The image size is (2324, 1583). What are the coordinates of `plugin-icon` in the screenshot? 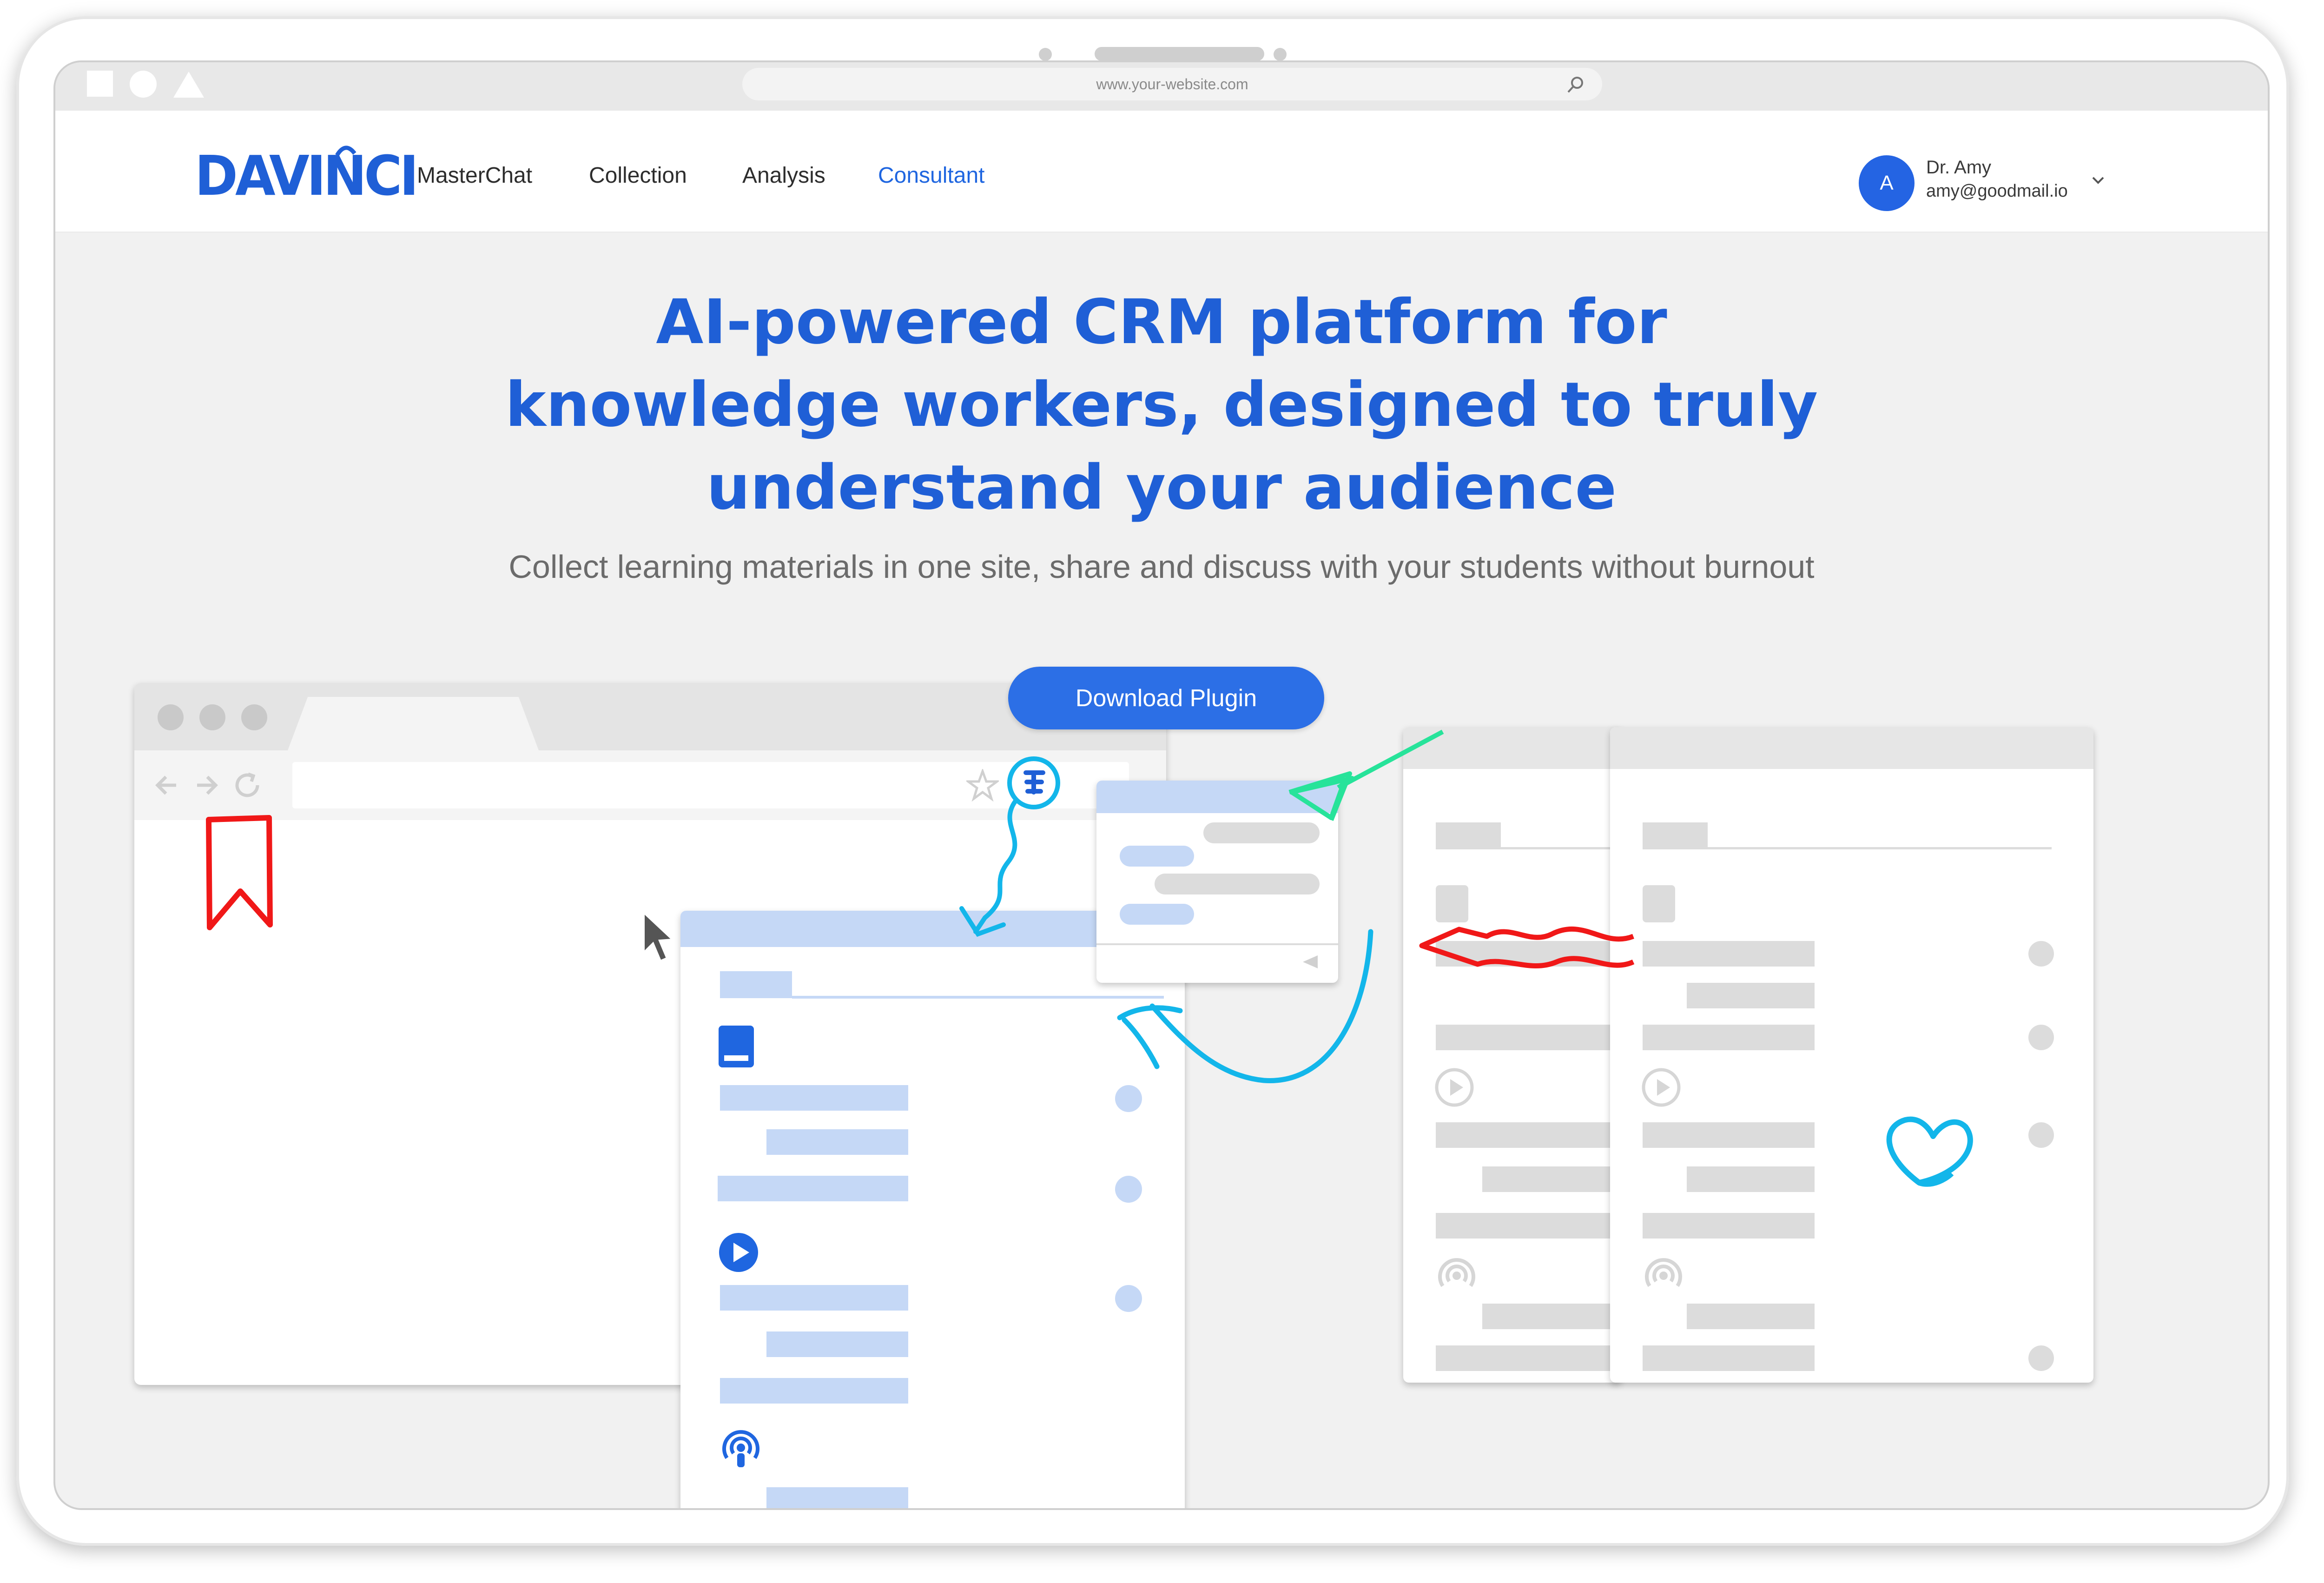 It's located at (1009, 846).